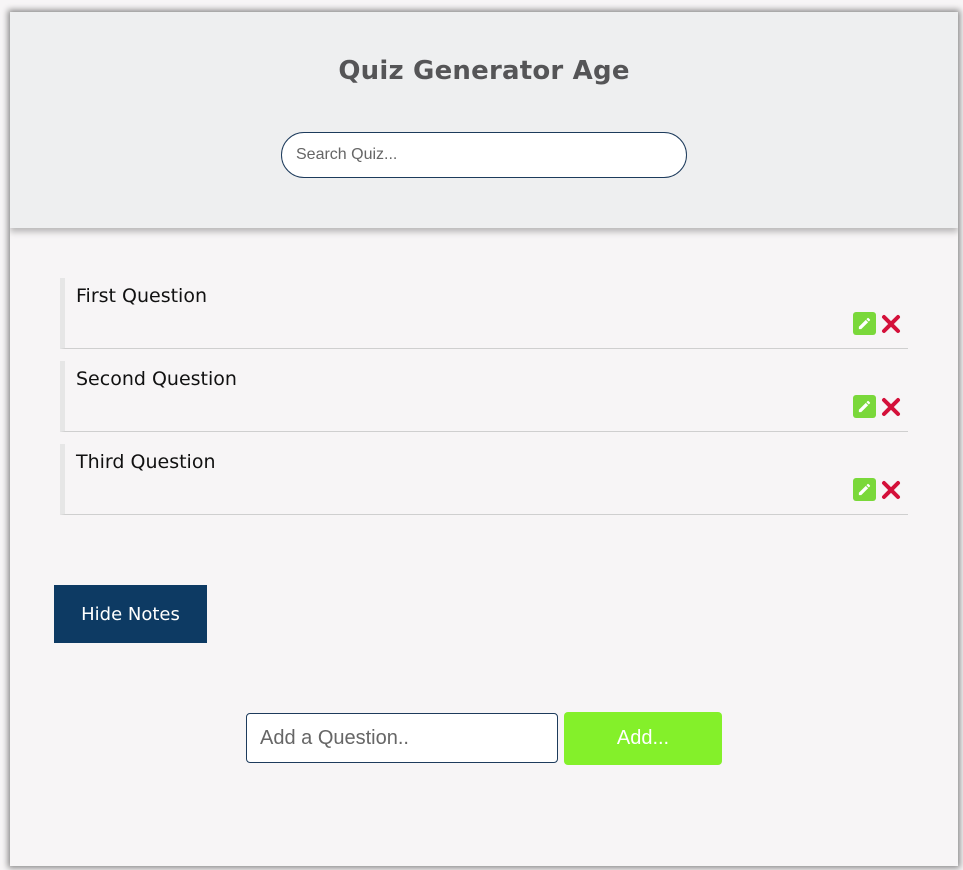  What do you see at coordinates (146, 462) in the screenshot?
I see `question-text: Third Question` at bounding box center [146, 462].